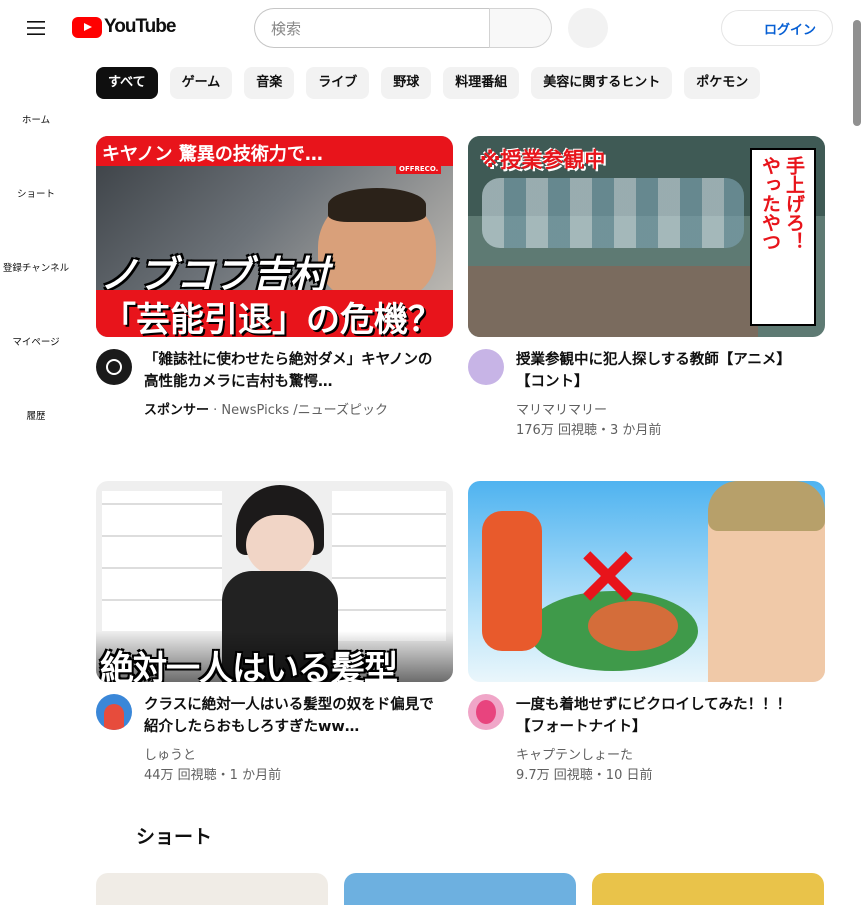 The height and width of the screenshot is (905, 865). What do you see at coordinates (646, 581) in the screenshot?
I see `video-thumbnail` at bounding box center [646, 581].